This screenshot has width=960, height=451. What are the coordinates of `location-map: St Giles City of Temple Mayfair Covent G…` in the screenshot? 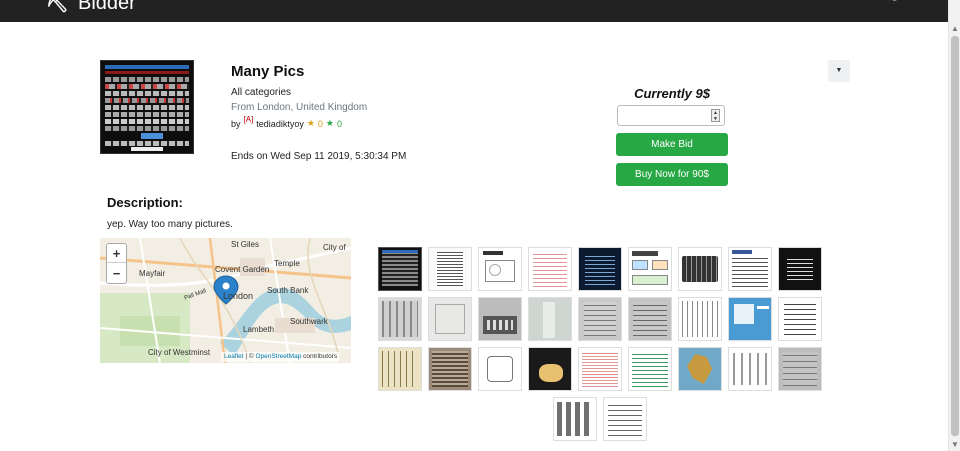 It's located at (225, 300).